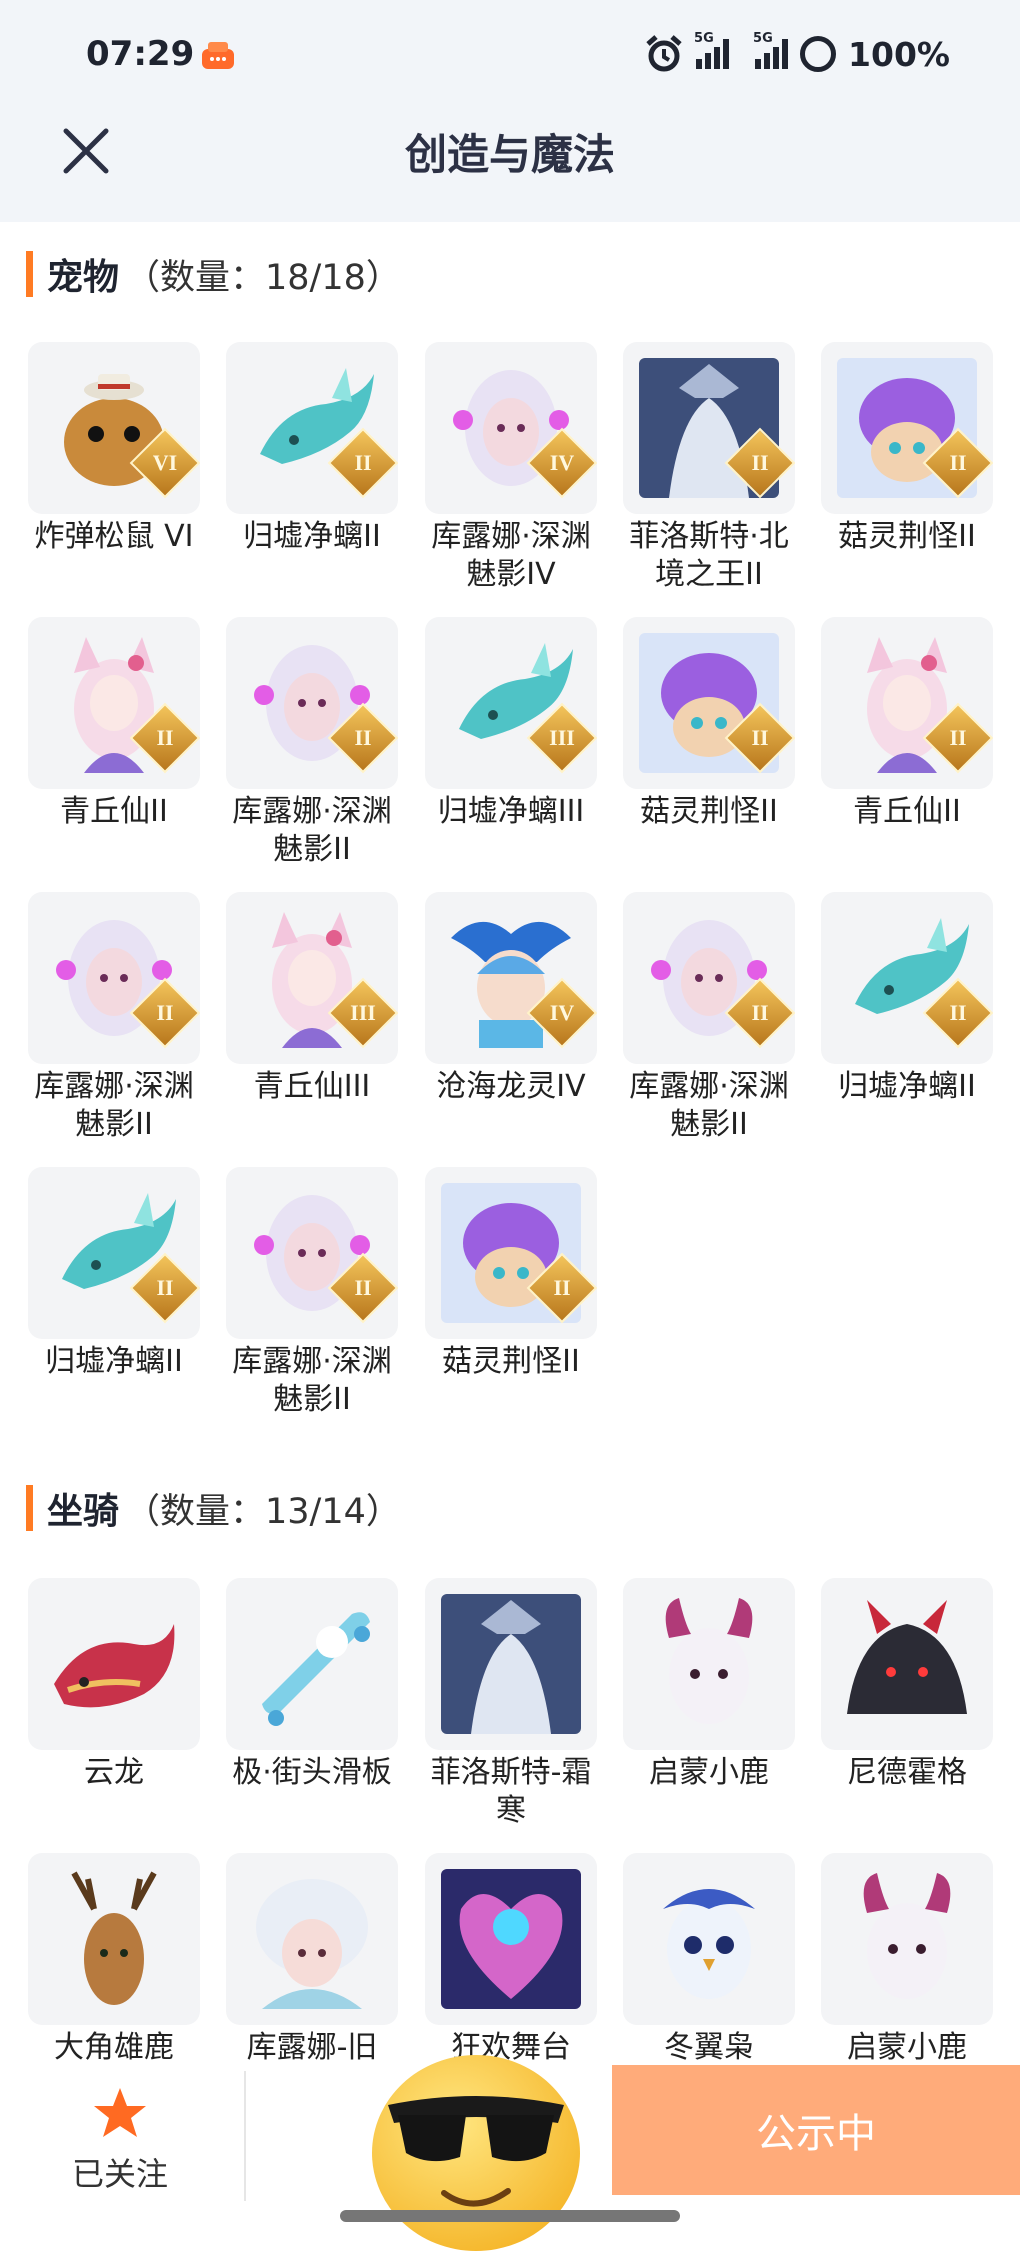  Describe the element at coordinates (510, 2216) in the screenshot. I see `home-indicator` at that location.